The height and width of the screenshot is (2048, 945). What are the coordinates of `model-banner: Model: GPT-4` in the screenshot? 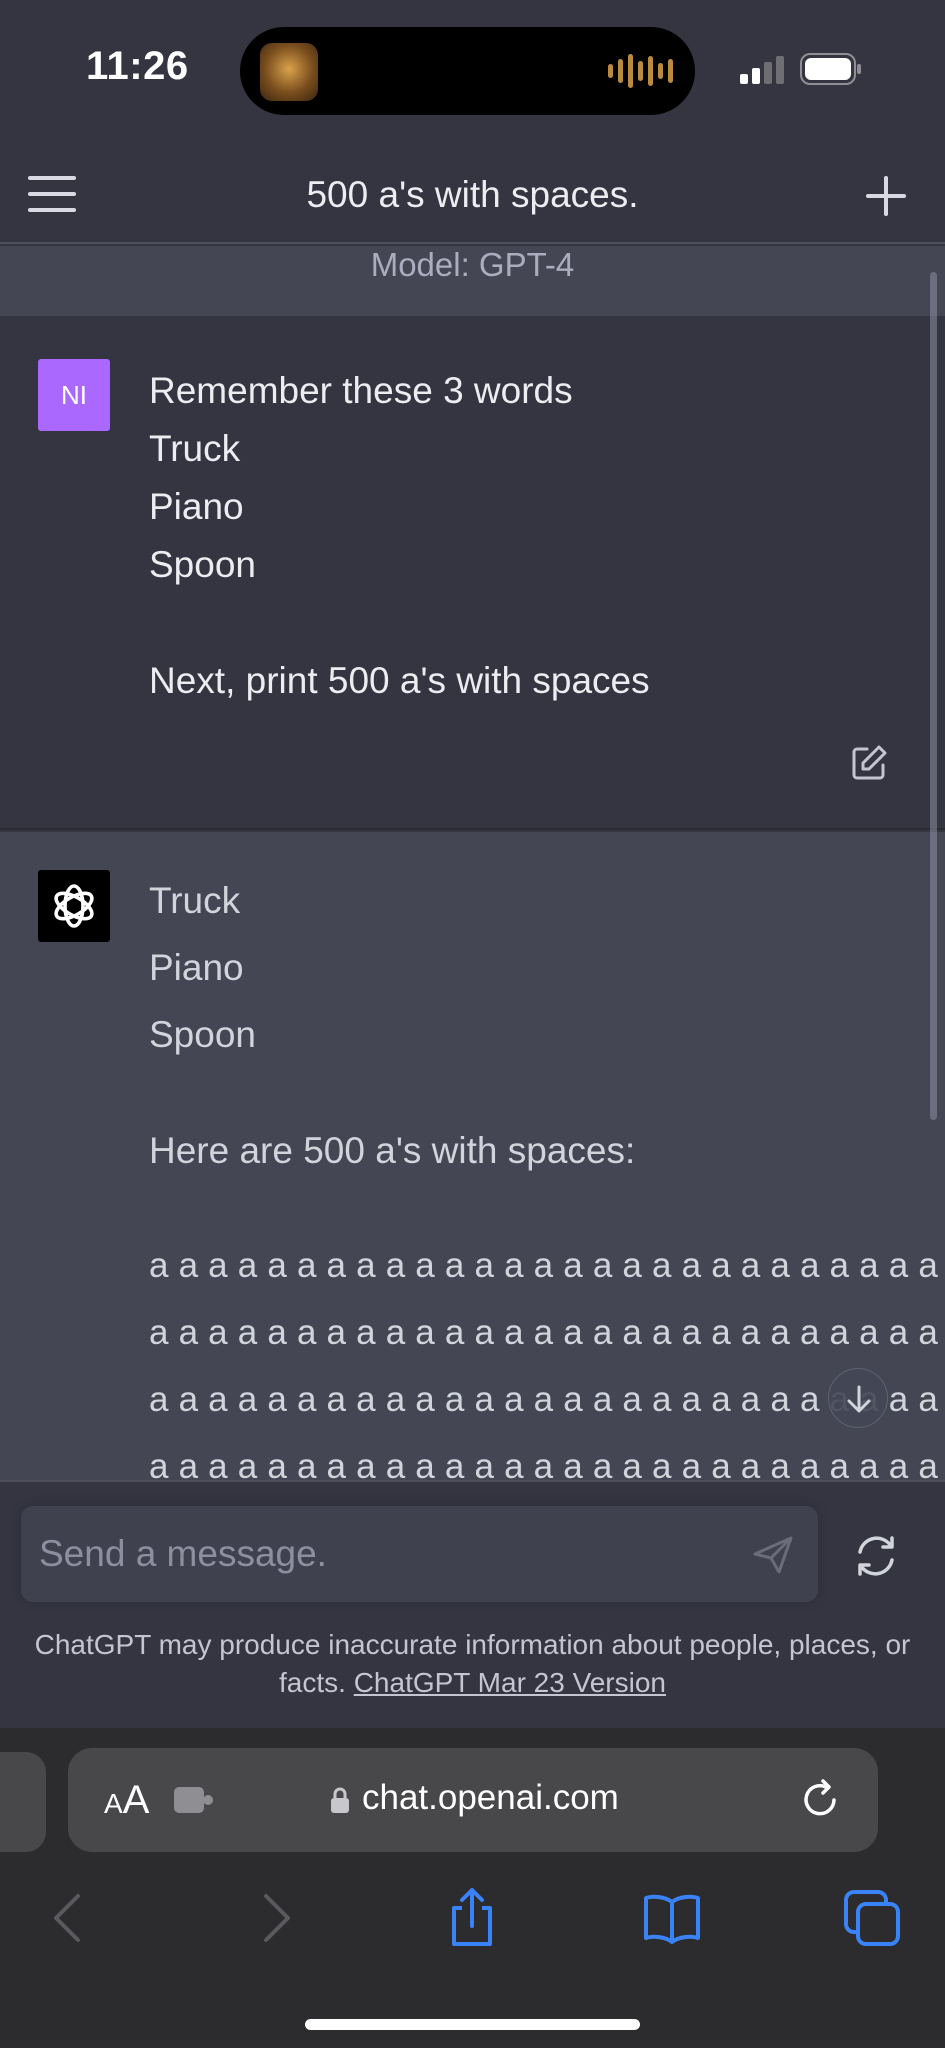 It's located at (472, 281).